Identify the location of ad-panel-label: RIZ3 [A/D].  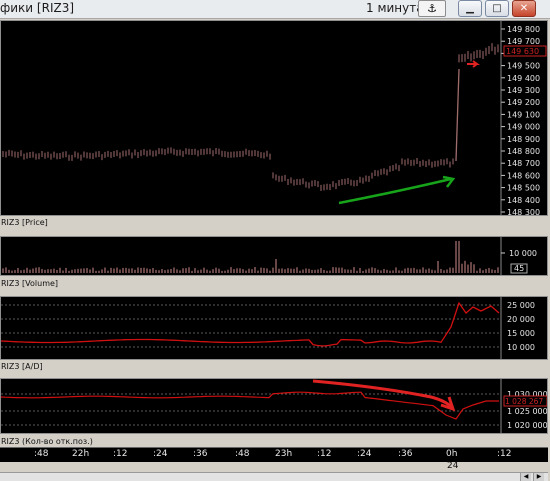
(22, 366).